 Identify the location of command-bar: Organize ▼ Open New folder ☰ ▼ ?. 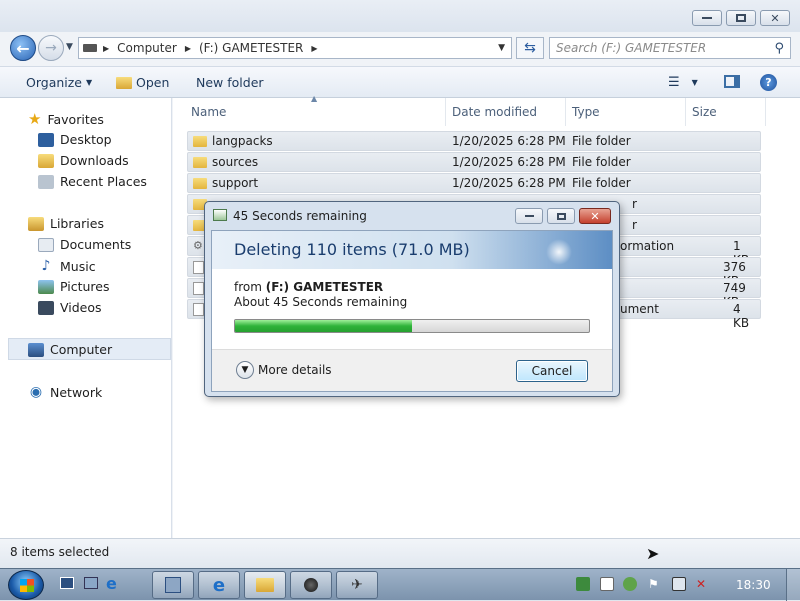
(400, 82).